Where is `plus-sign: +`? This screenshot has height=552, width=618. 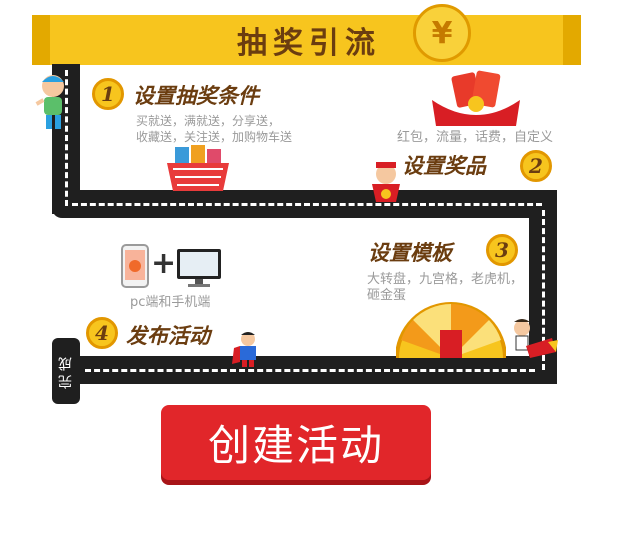 plus-sign: + is located at coordinates (164, 263).